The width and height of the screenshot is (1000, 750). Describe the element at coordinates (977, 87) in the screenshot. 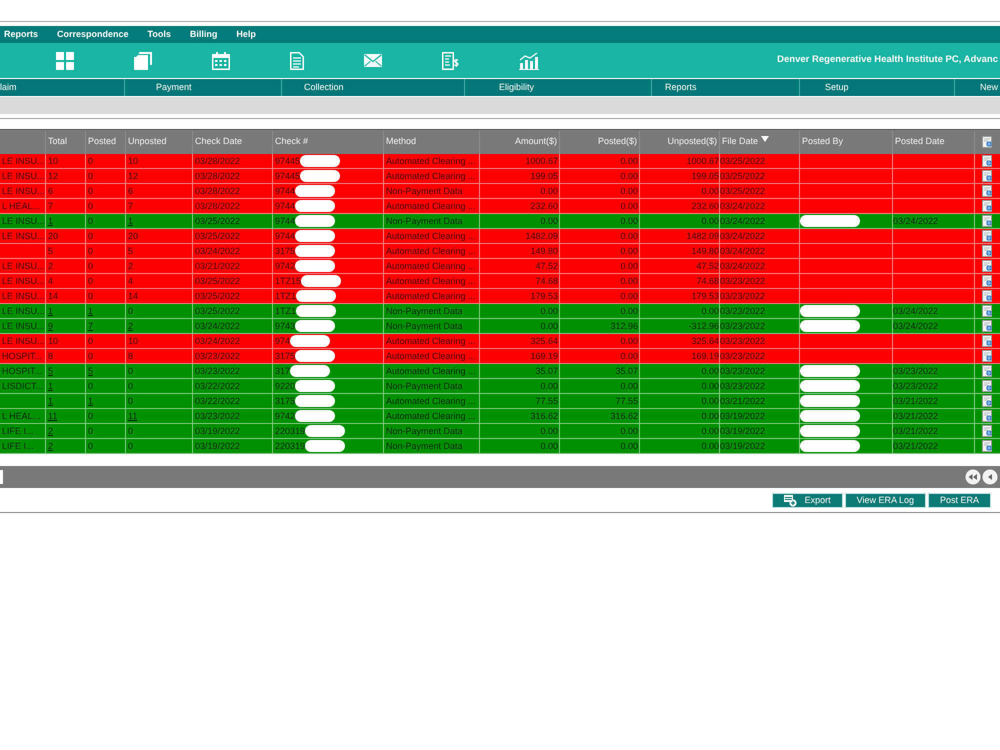

I see `nav-tab: New` at that location.